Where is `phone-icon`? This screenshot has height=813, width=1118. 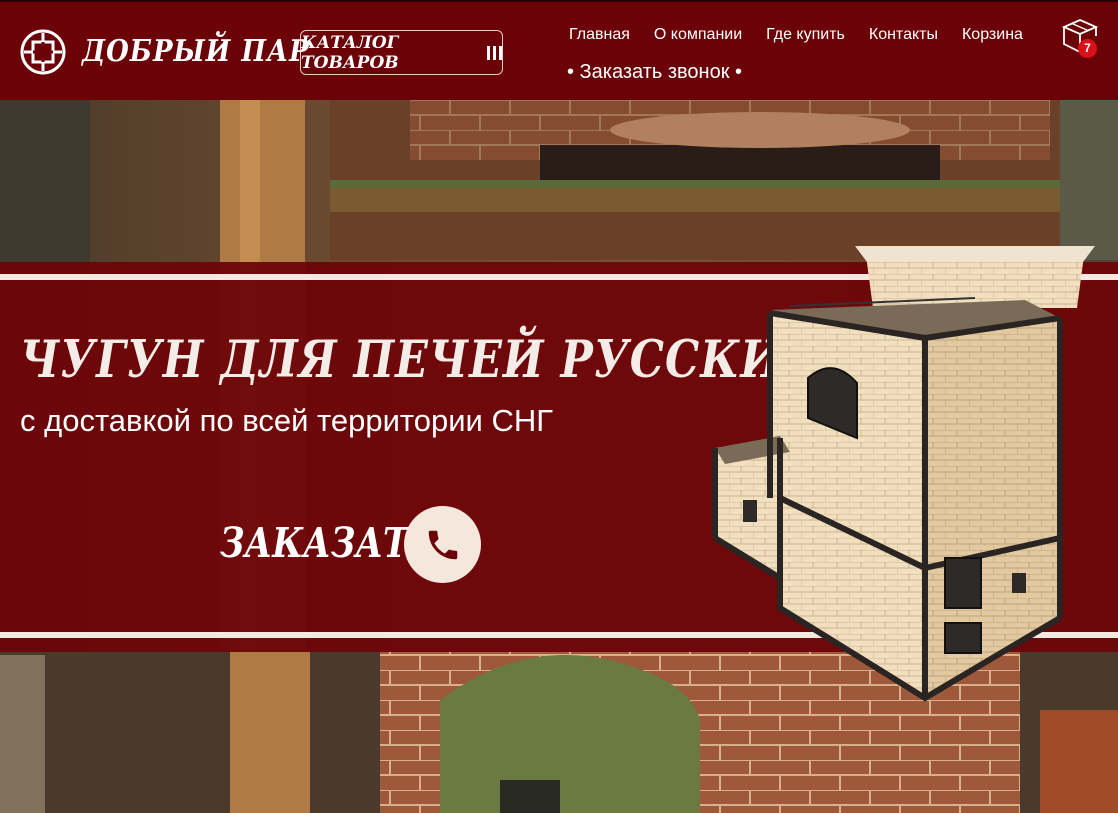
phone-icon is located at coordinates (442, 544).